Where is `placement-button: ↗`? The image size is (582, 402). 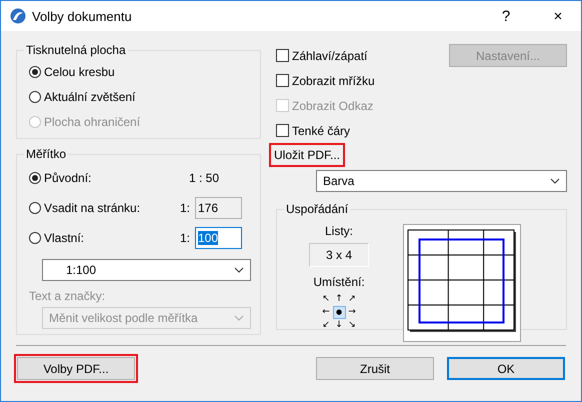 placement-button: ↗ is located at coordinates (352, 299).